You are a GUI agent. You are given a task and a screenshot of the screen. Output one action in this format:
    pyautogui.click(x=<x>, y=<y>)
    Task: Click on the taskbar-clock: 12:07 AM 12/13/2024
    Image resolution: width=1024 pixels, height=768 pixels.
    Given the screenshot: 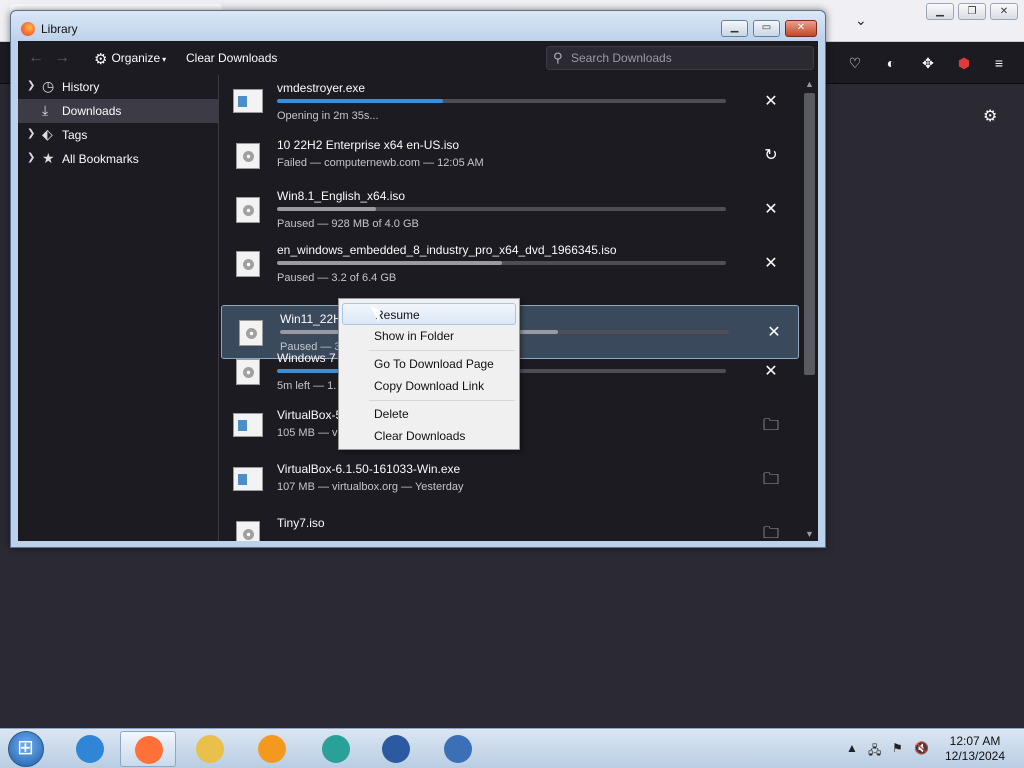 What is the action you would take?
    pyautogui.click(x=975, y=749)
    